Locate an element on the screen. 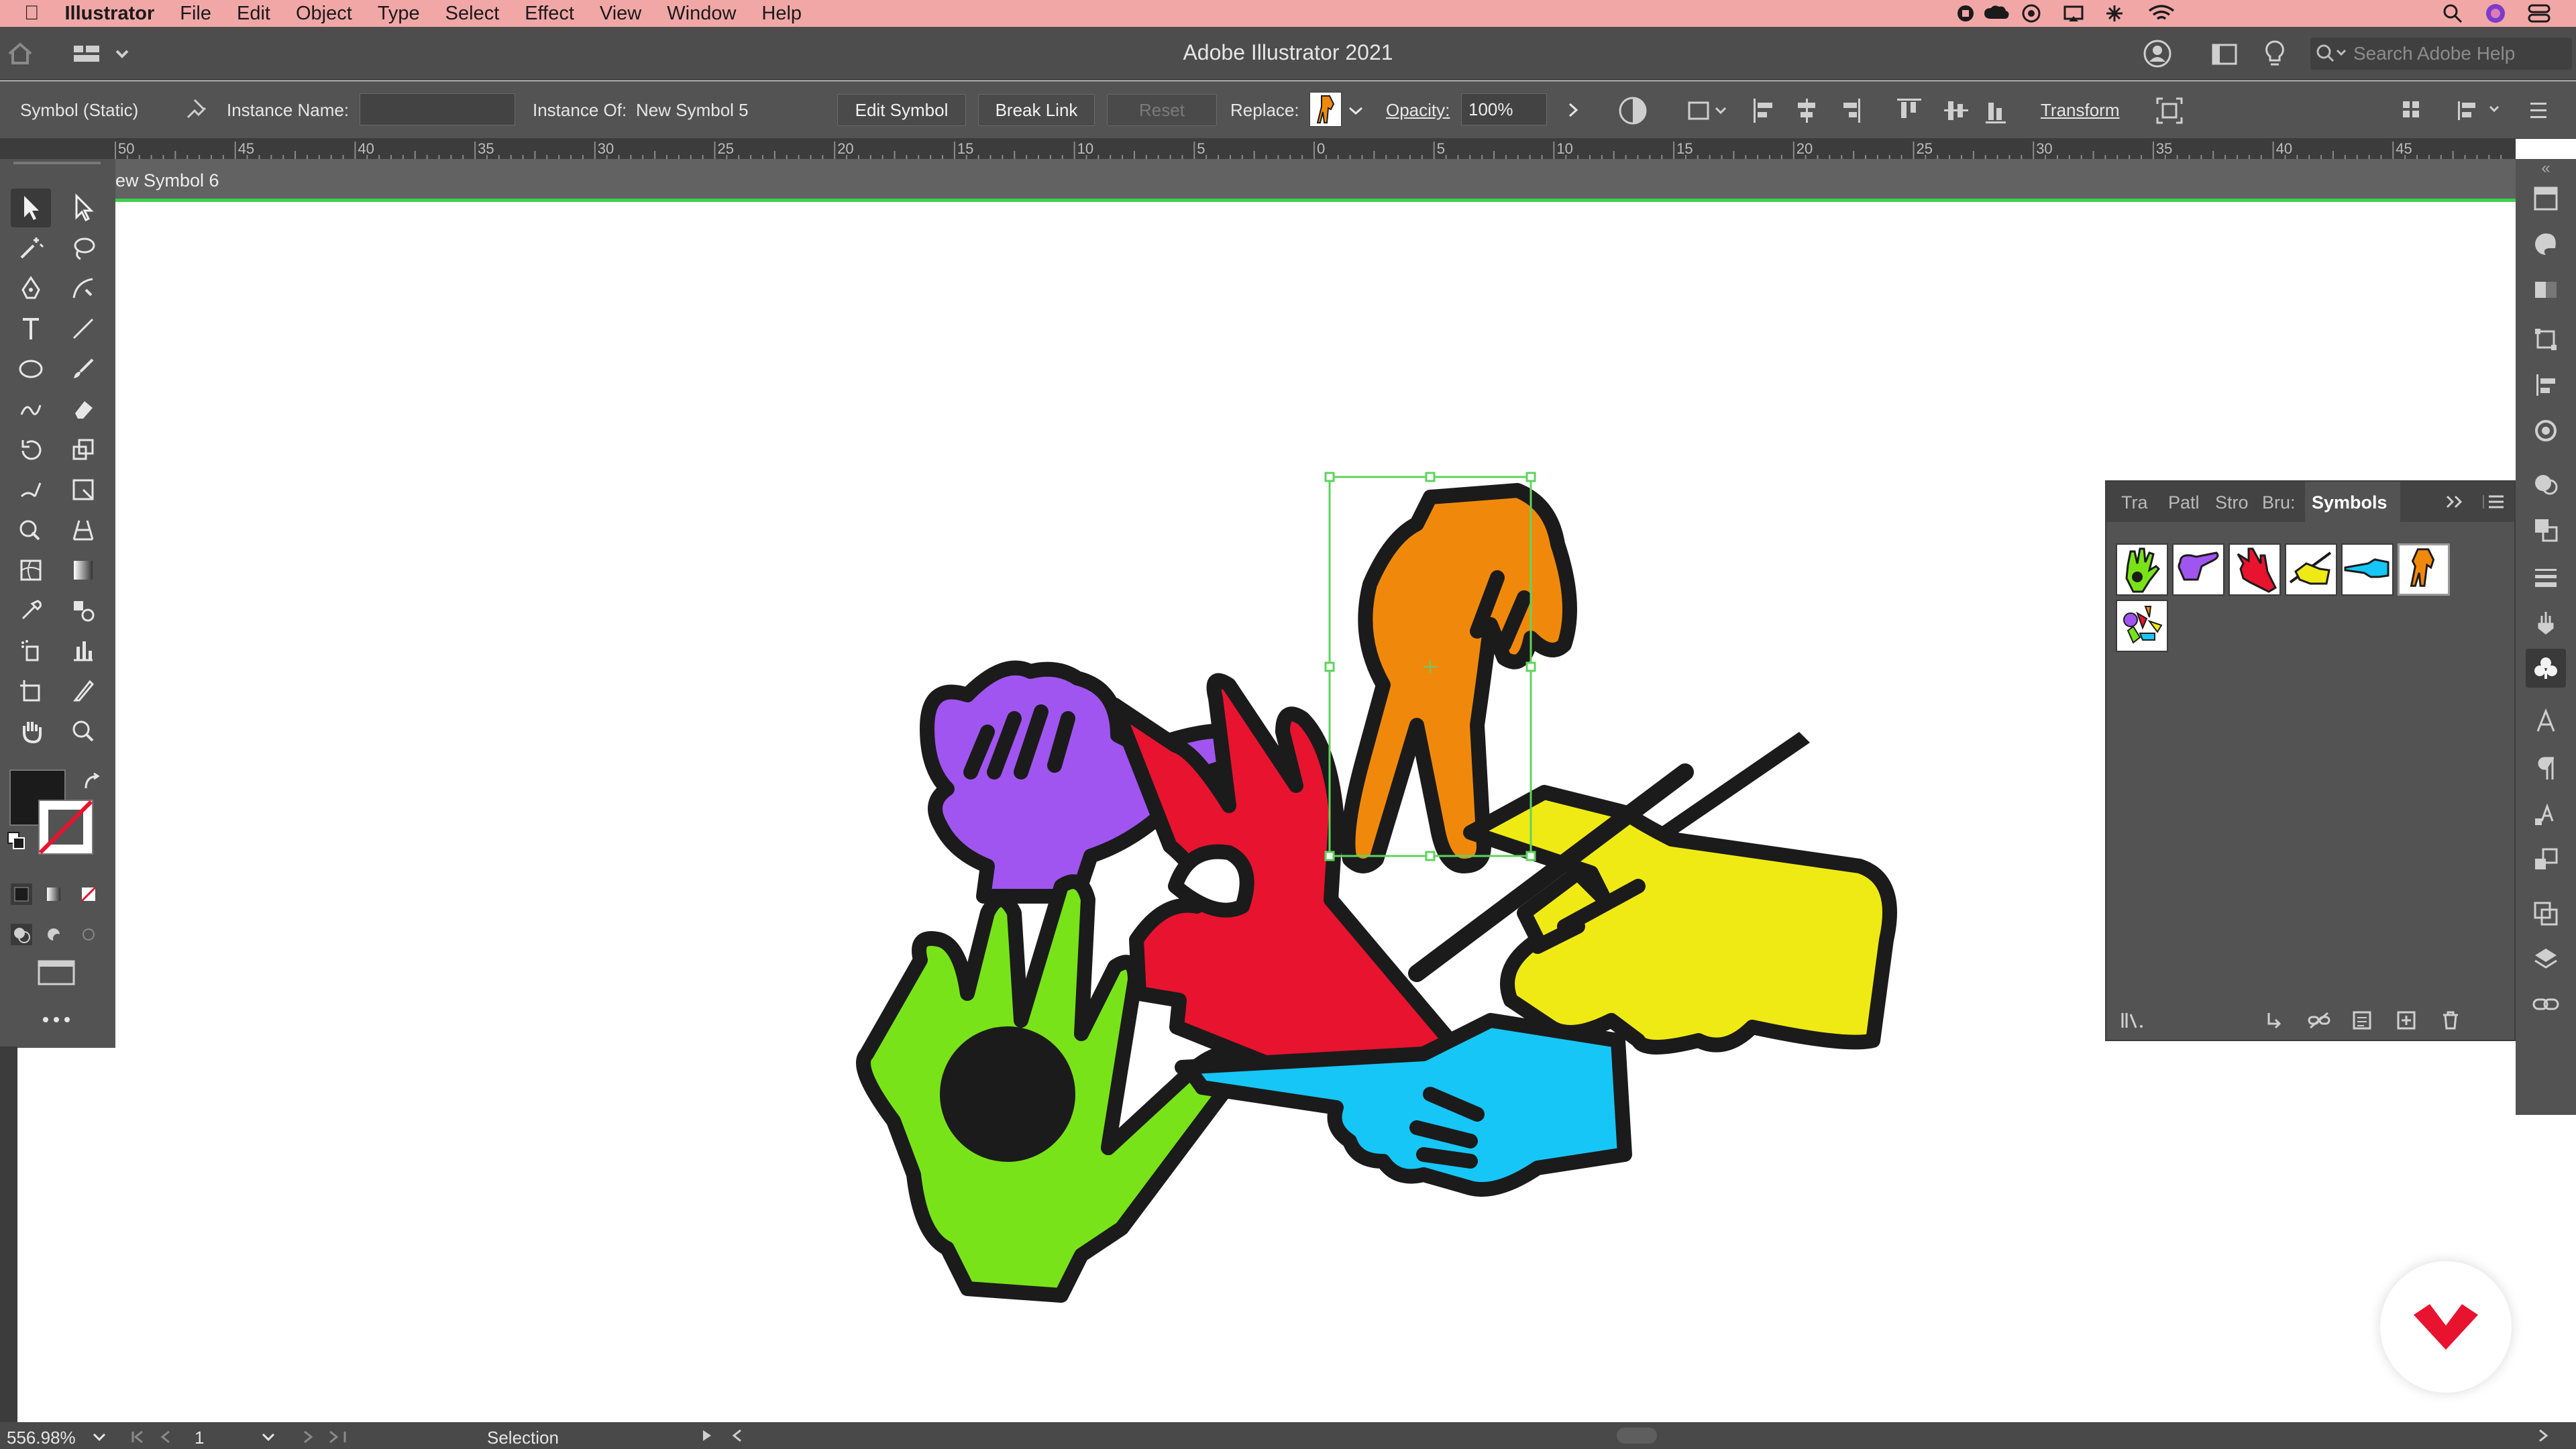 The width and height of the screenshot is (2576, 1449). perspective-grid-tool-icon is located at coordinates (83, 530).